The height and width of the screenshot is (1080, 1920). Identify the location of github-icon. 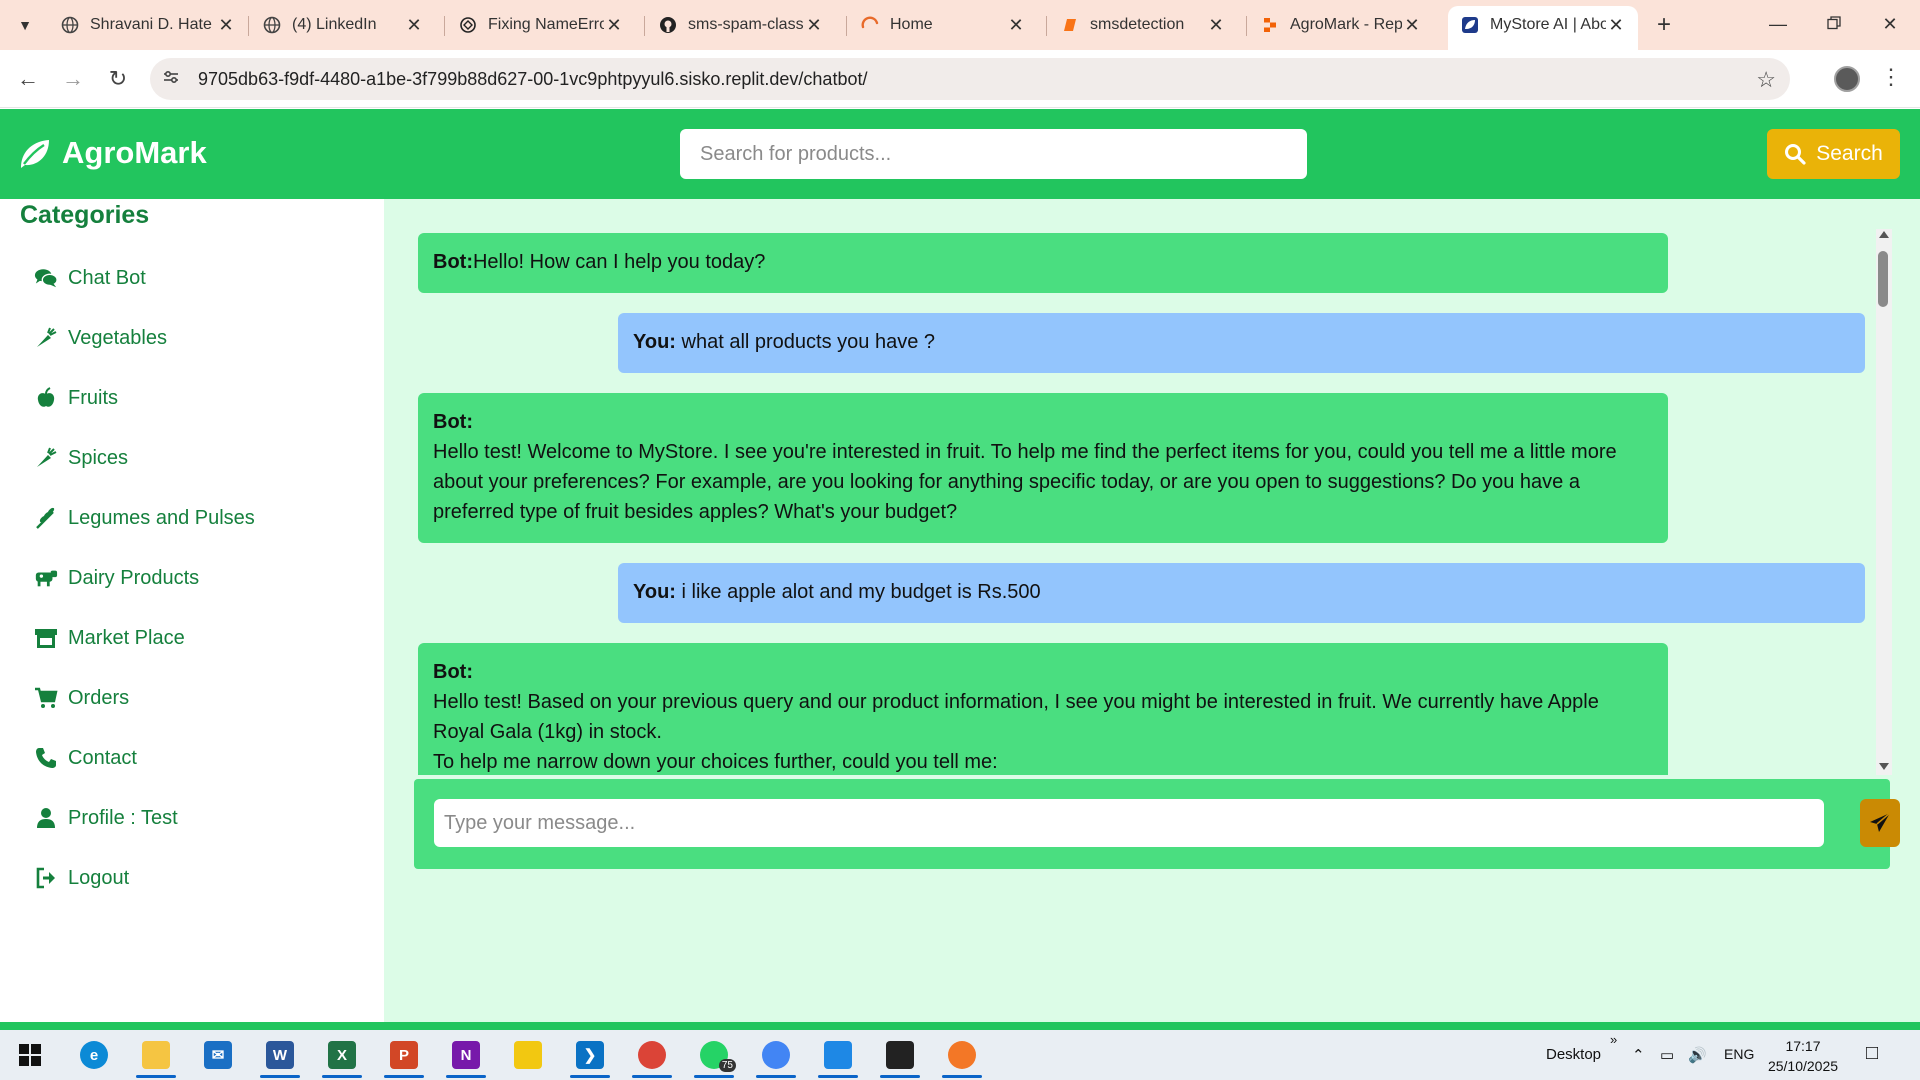
(668, 25).